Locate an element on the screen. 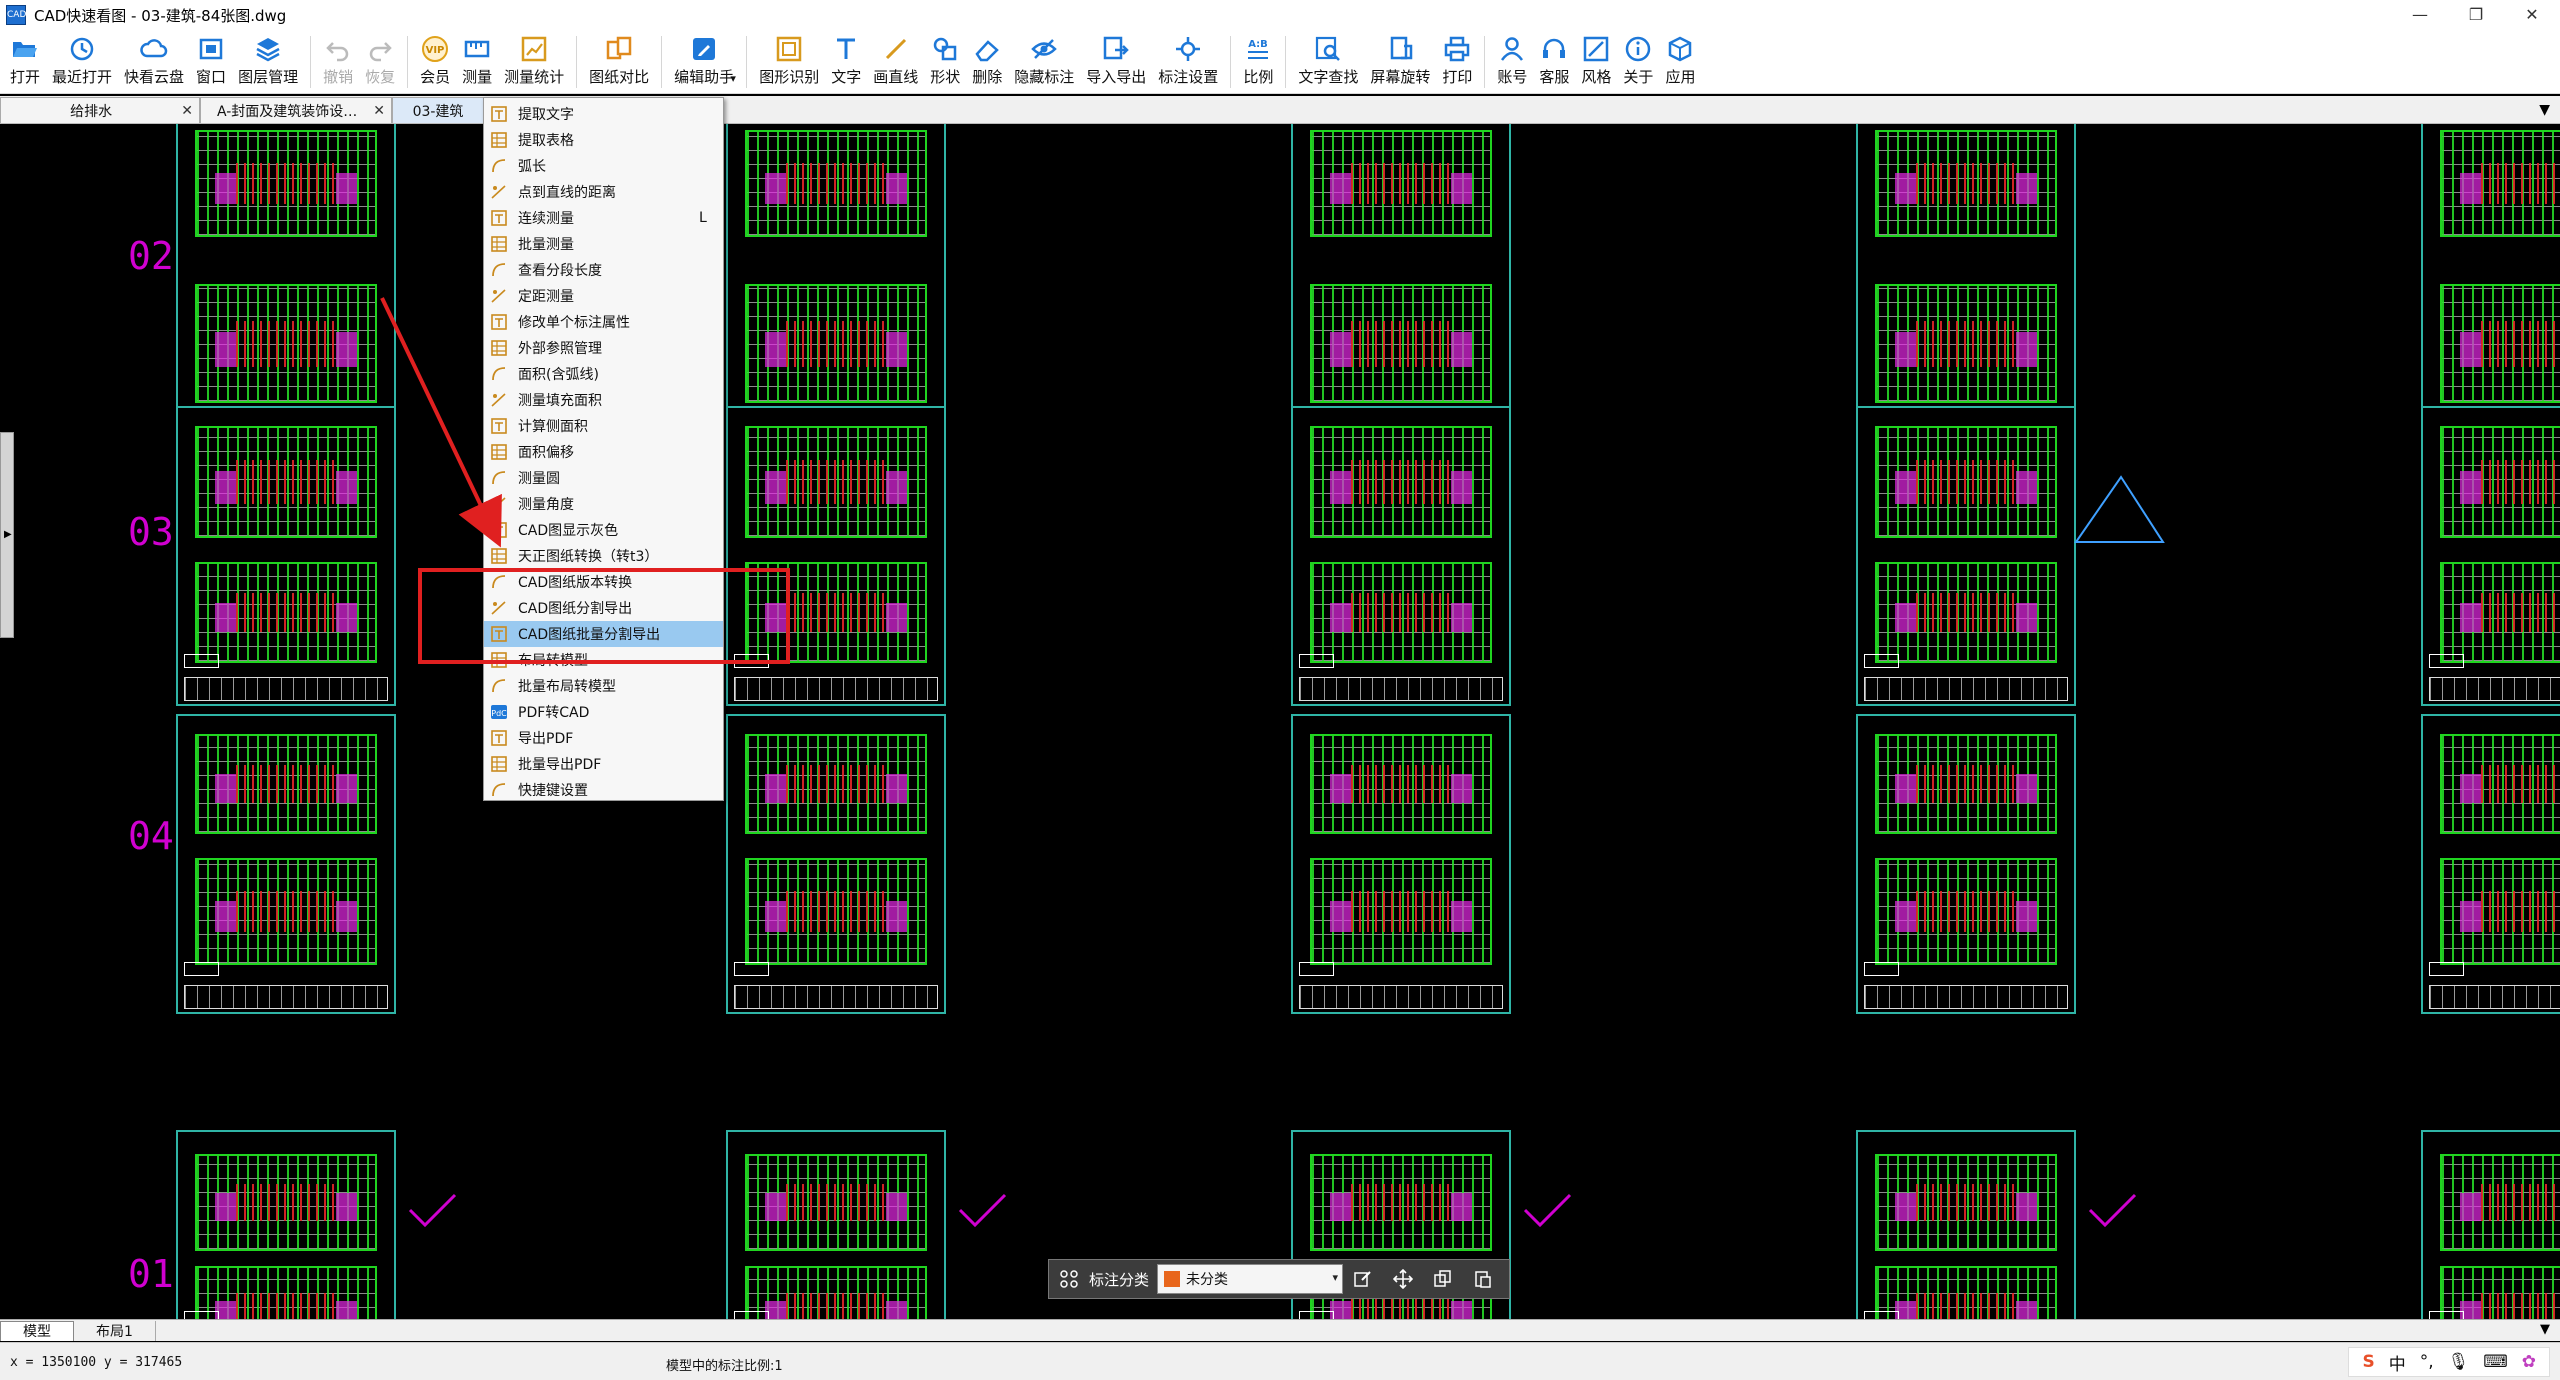 The width and height of the screenshot is (2560, 1380). tab-drainage: 给排水 ✕ is located at coordinates (100, 110).